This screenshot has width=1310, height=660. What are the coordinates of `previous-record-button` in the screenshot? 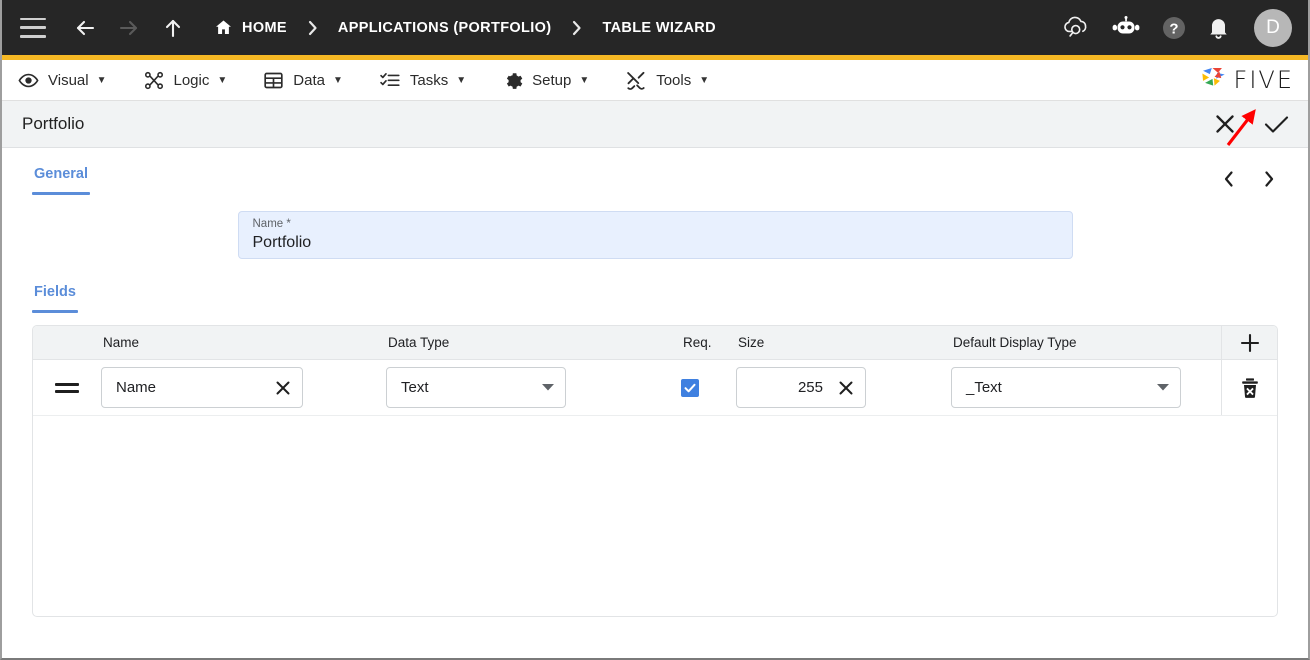 It's located at (1229, 179).